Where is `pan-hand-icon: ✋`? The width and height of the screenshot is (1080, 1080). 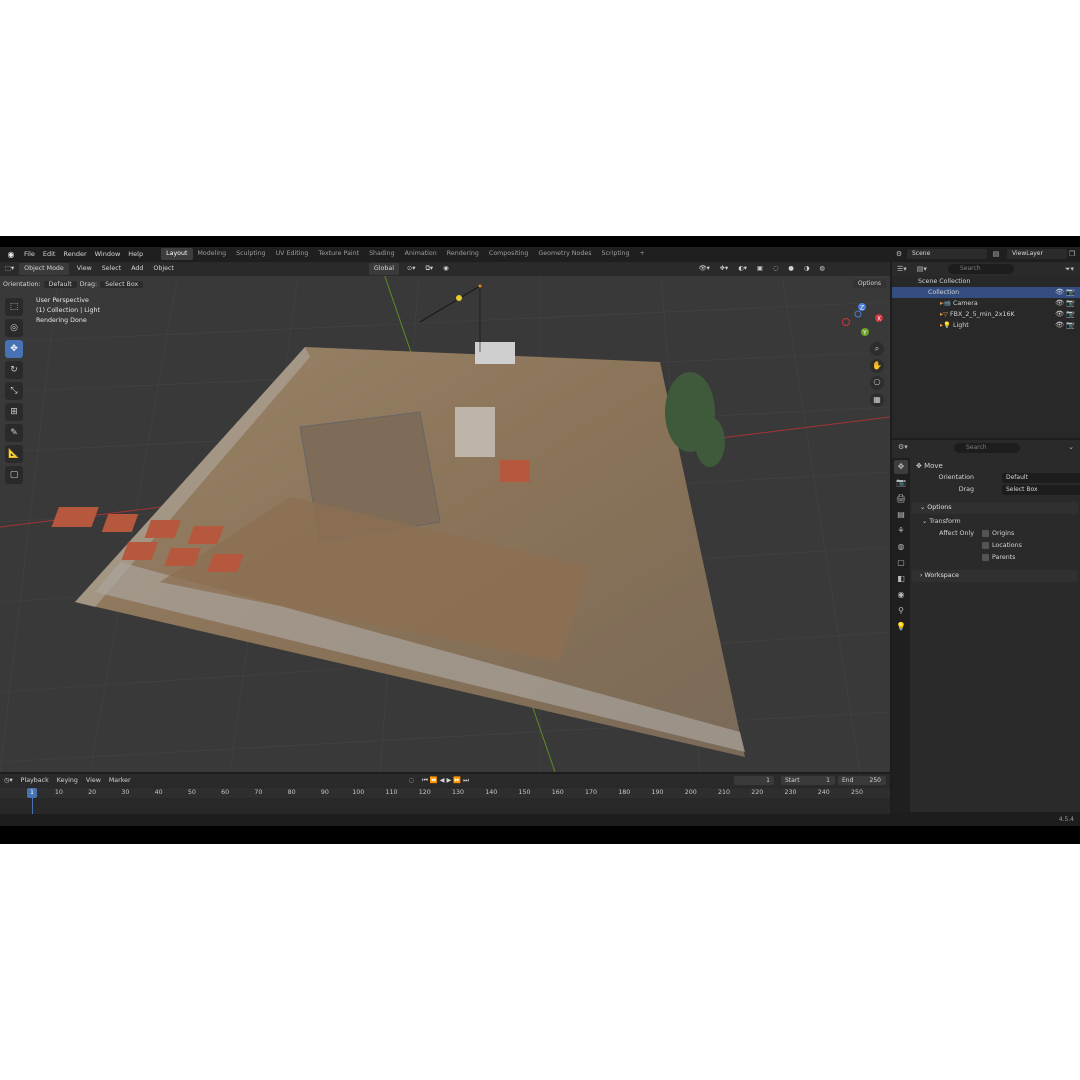 pan-hand-icon: ✋ is located at coordinates (877, 366).